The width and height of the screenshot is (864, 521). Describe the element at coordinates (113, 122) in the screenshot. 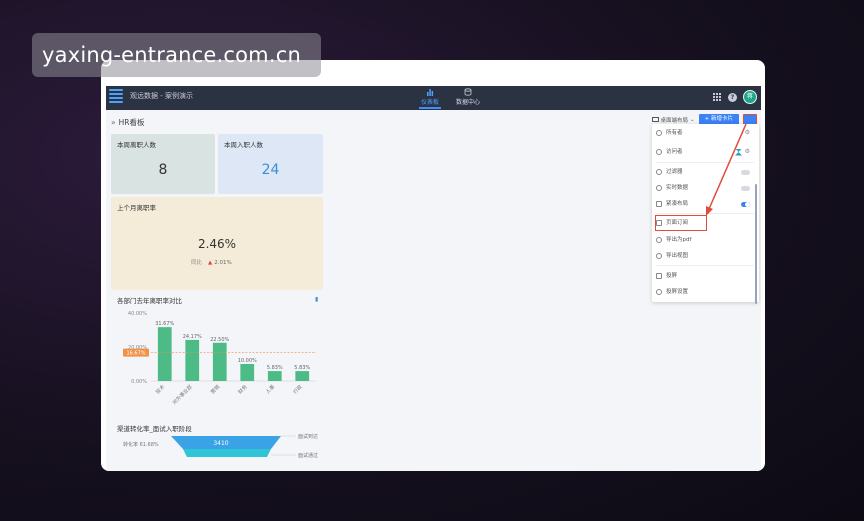

I see `expand-icon: »` at that location.